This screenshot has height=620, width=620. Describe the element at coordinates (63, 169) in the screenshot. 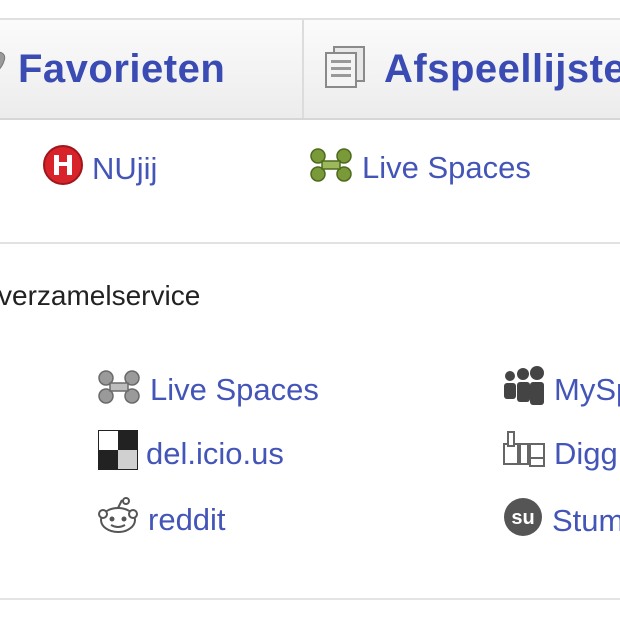

I see `nujij-icon` at that location.